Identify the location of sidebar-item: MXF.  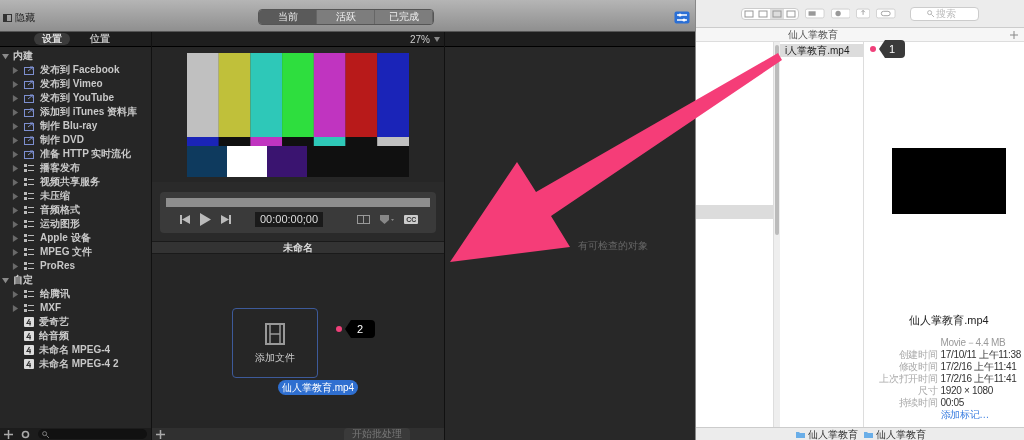
(51, 308).